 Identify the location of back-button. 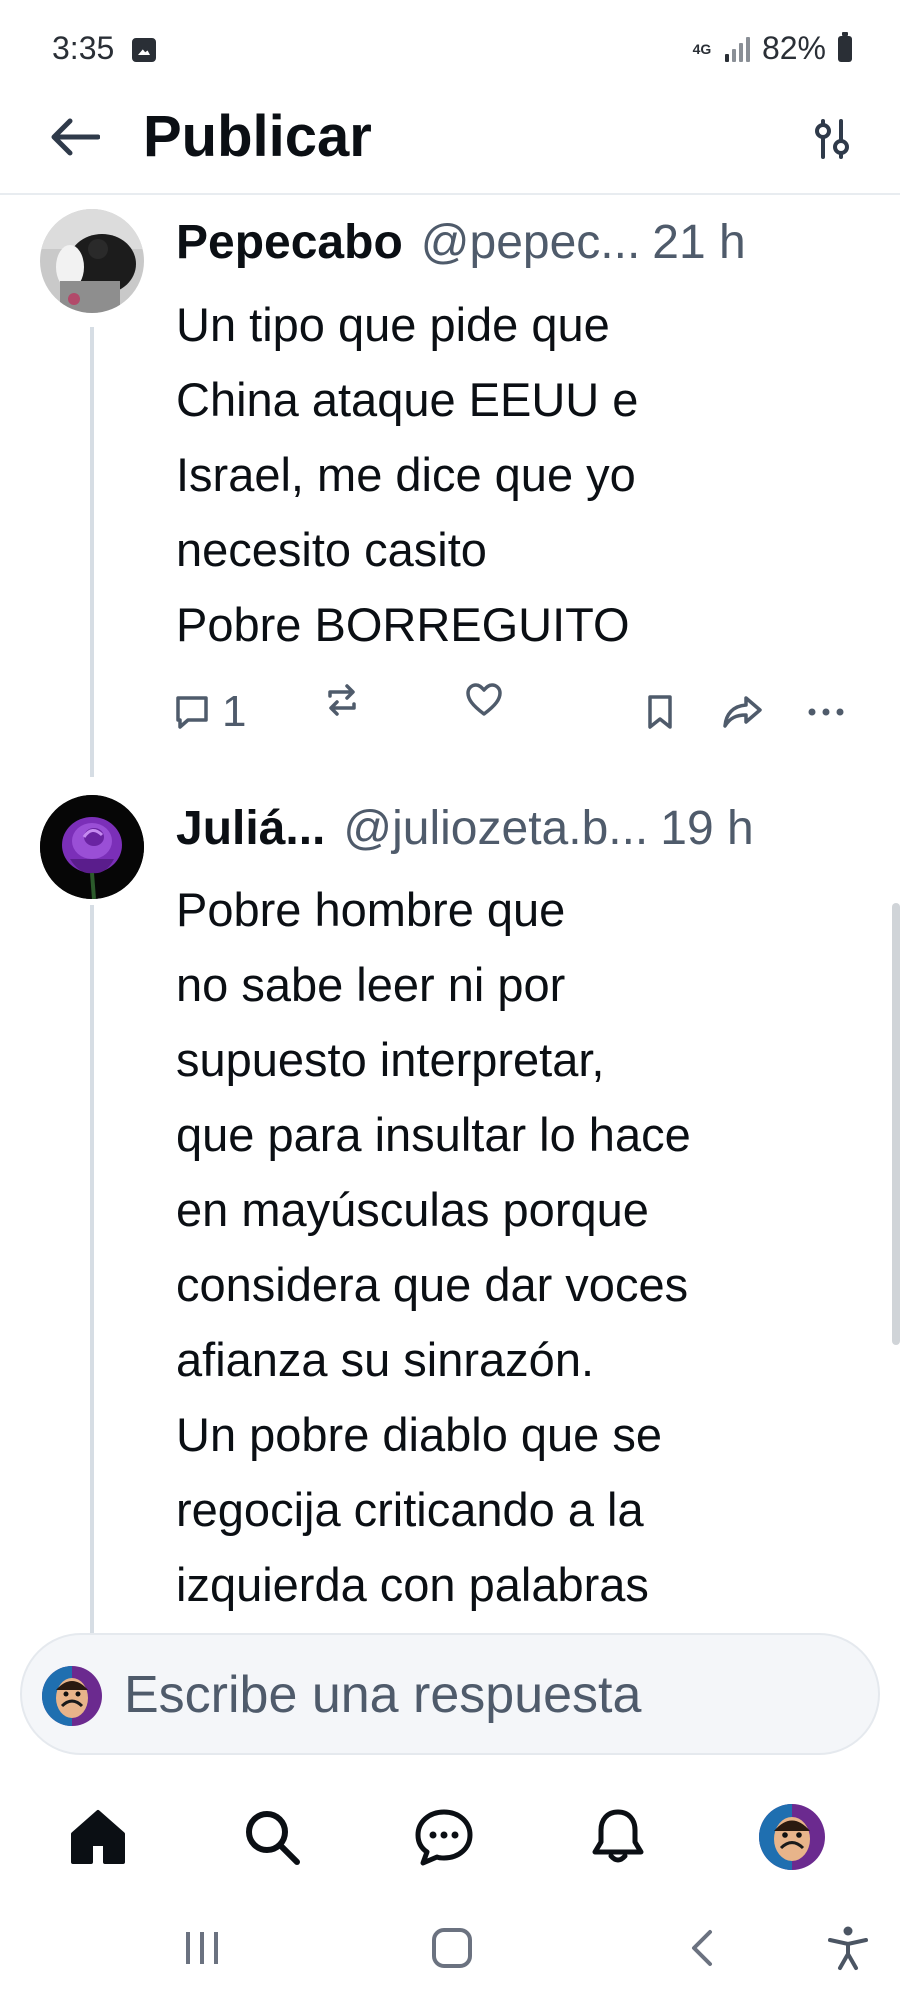
(74, 137).